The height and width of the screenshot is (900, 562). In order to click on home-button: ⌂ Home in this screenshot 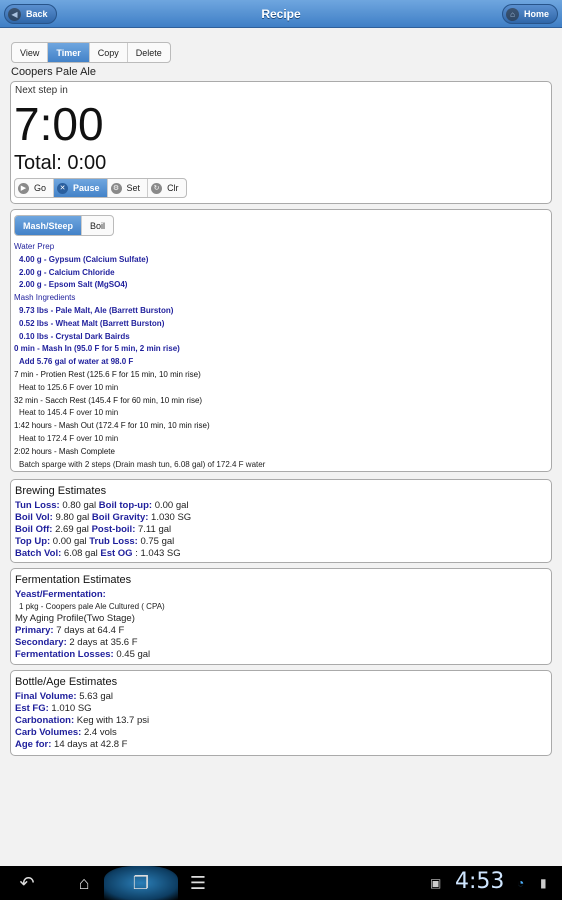, I will do `click(529, 14)`.